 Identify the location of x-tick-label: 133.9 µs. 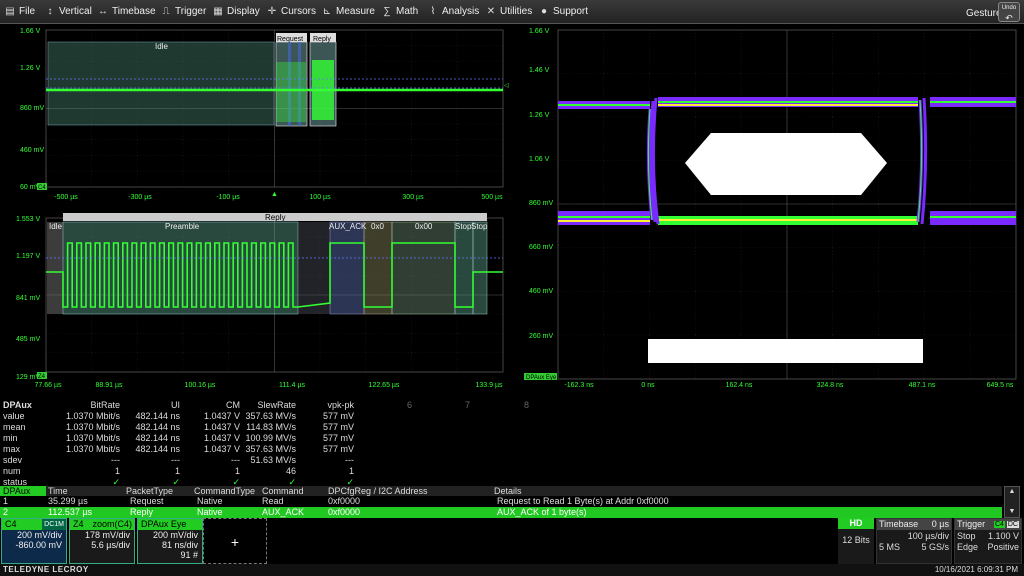
(489, 385).